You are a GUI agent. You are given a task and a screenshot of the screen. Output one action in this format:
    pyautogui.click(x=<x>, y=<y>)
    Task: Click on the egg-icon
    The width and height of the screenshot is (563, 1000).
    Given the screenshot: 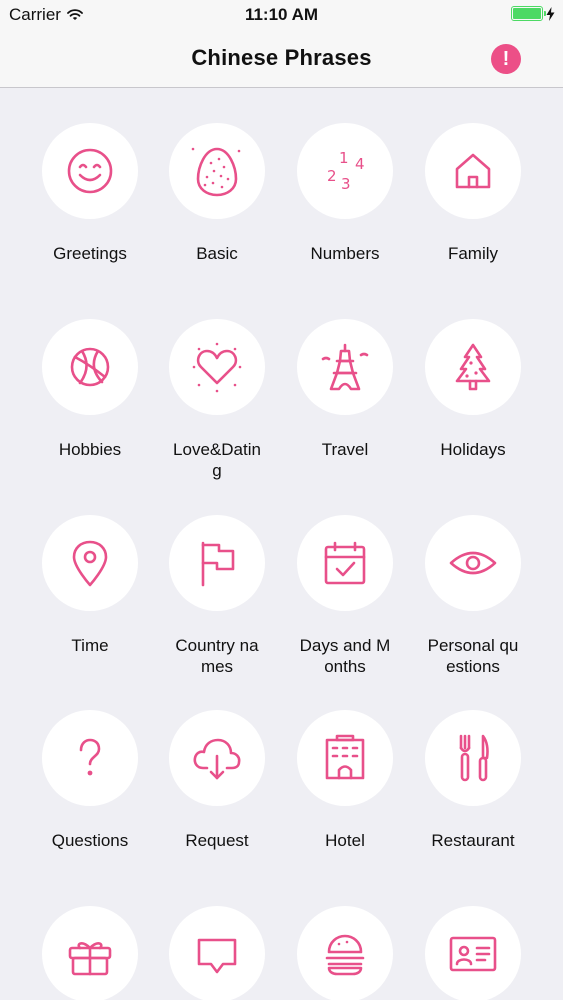 What is the action you would take?
    pyautogui.click(x=216, y=172)
    